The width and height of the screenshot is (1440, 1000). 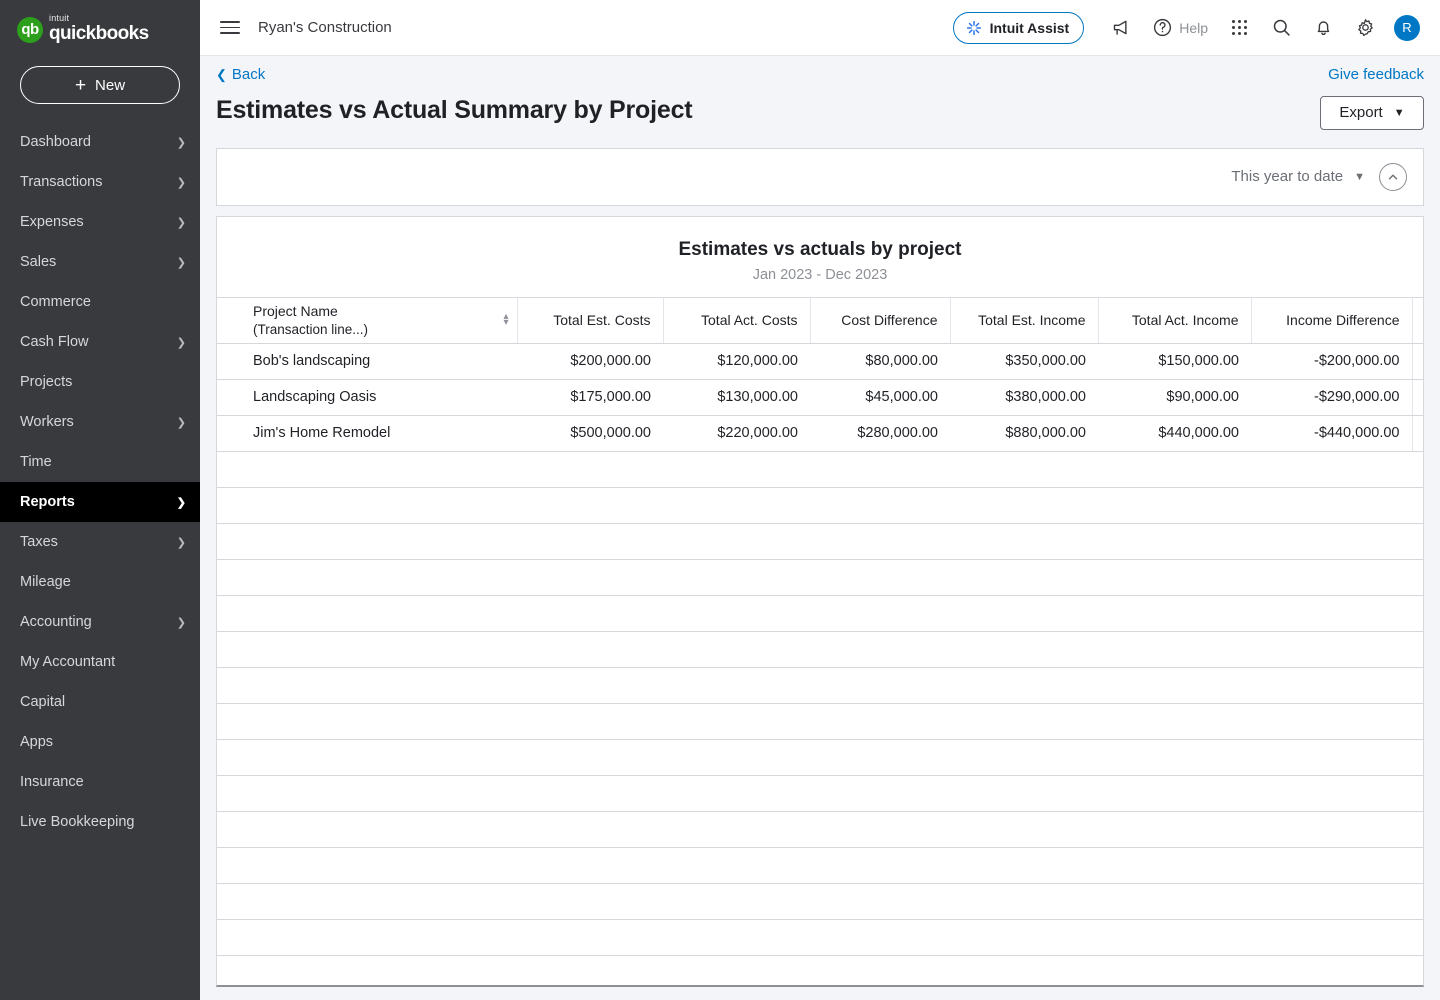 I want to click on column-header-total-est-costs: Total Est. Costs, so click(x=589, y=320).